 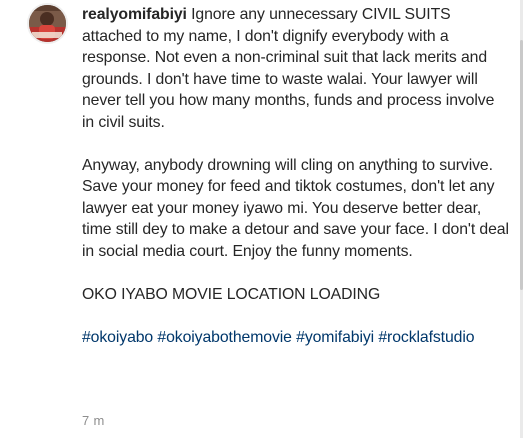 I want to click on hashtag-link: #rocklafstudio, so click(x=426, y=337).